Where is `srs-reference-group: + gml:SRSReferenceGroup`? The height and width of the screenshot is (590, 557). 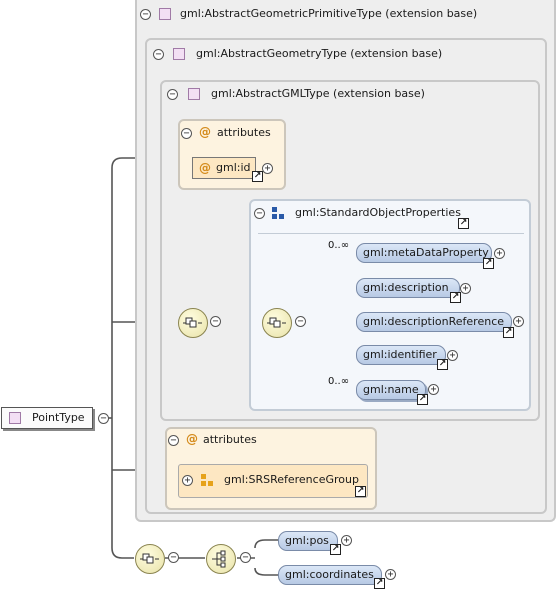 srs-reference-group: + gml:SRSReferenceGroup is located at coordinates (273, 481).